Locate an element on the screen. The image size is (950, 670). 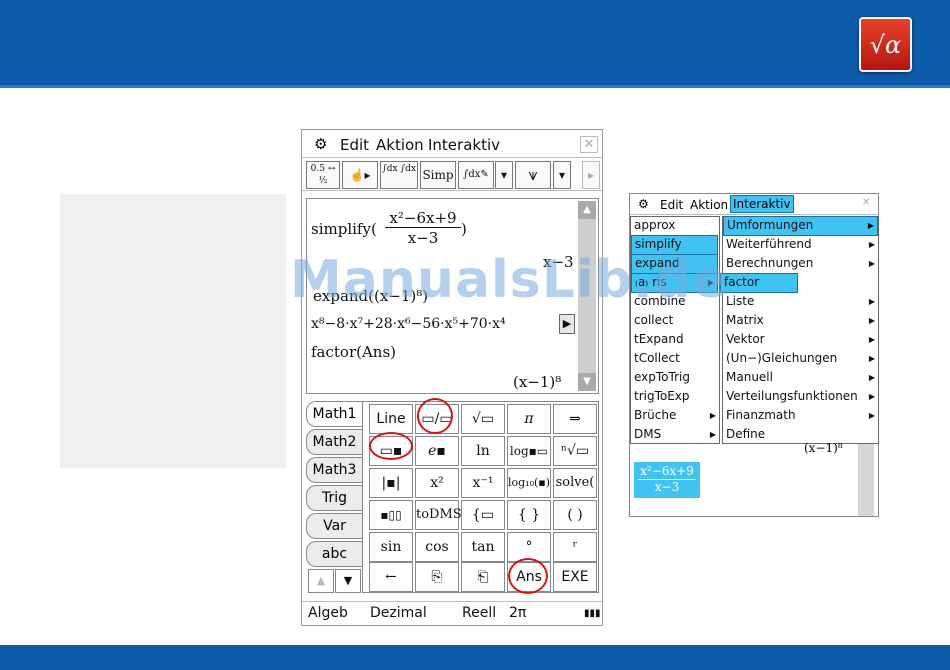
key-copy-icon: ⎘ is located at coordinates (437, 577).